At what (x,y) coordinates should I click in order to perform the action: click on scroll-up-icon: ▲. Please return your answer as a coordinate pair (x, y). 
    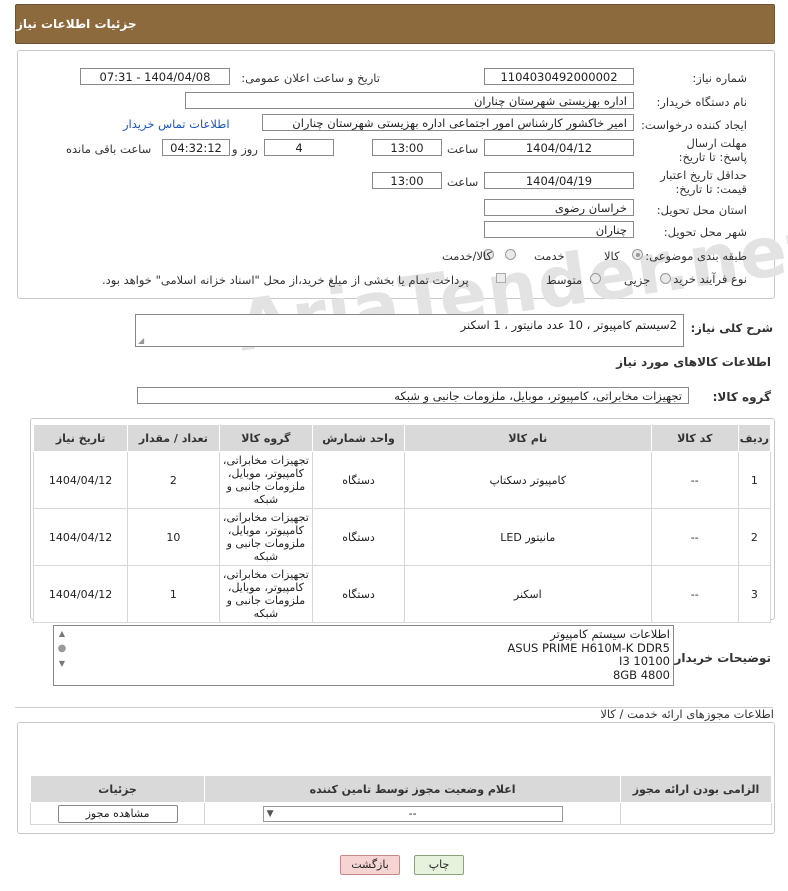
    Looking at the image, I should click on (62, 633).